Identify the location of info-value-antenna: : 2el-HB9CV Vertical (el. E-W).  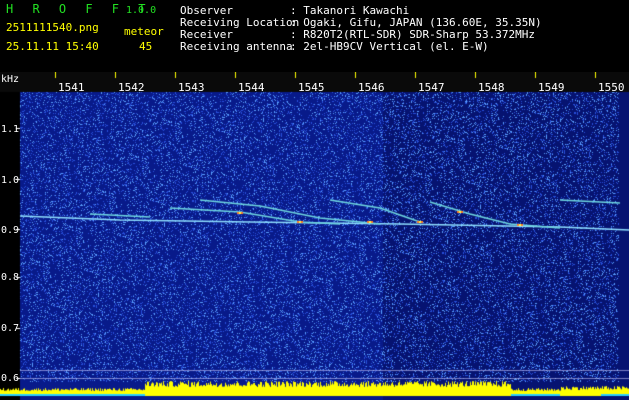
(389, 46).